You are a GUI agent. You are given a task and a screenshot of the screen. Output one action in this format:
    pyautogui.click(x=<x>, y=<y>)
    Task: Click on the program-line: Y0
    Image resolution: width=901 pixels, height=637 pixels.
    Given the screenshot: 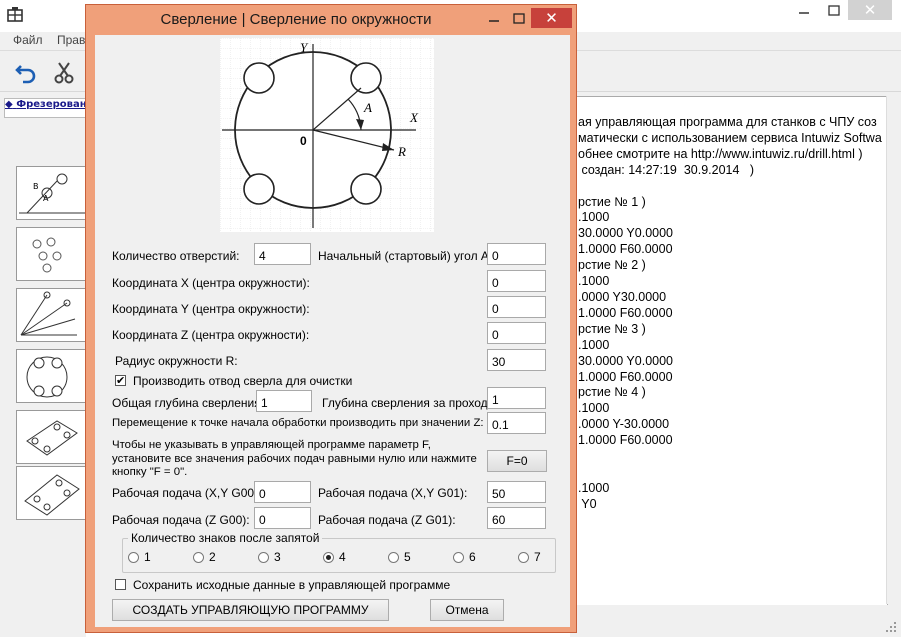 What is the action you would take?
    pyautogui.click(x=587, y=503)
    